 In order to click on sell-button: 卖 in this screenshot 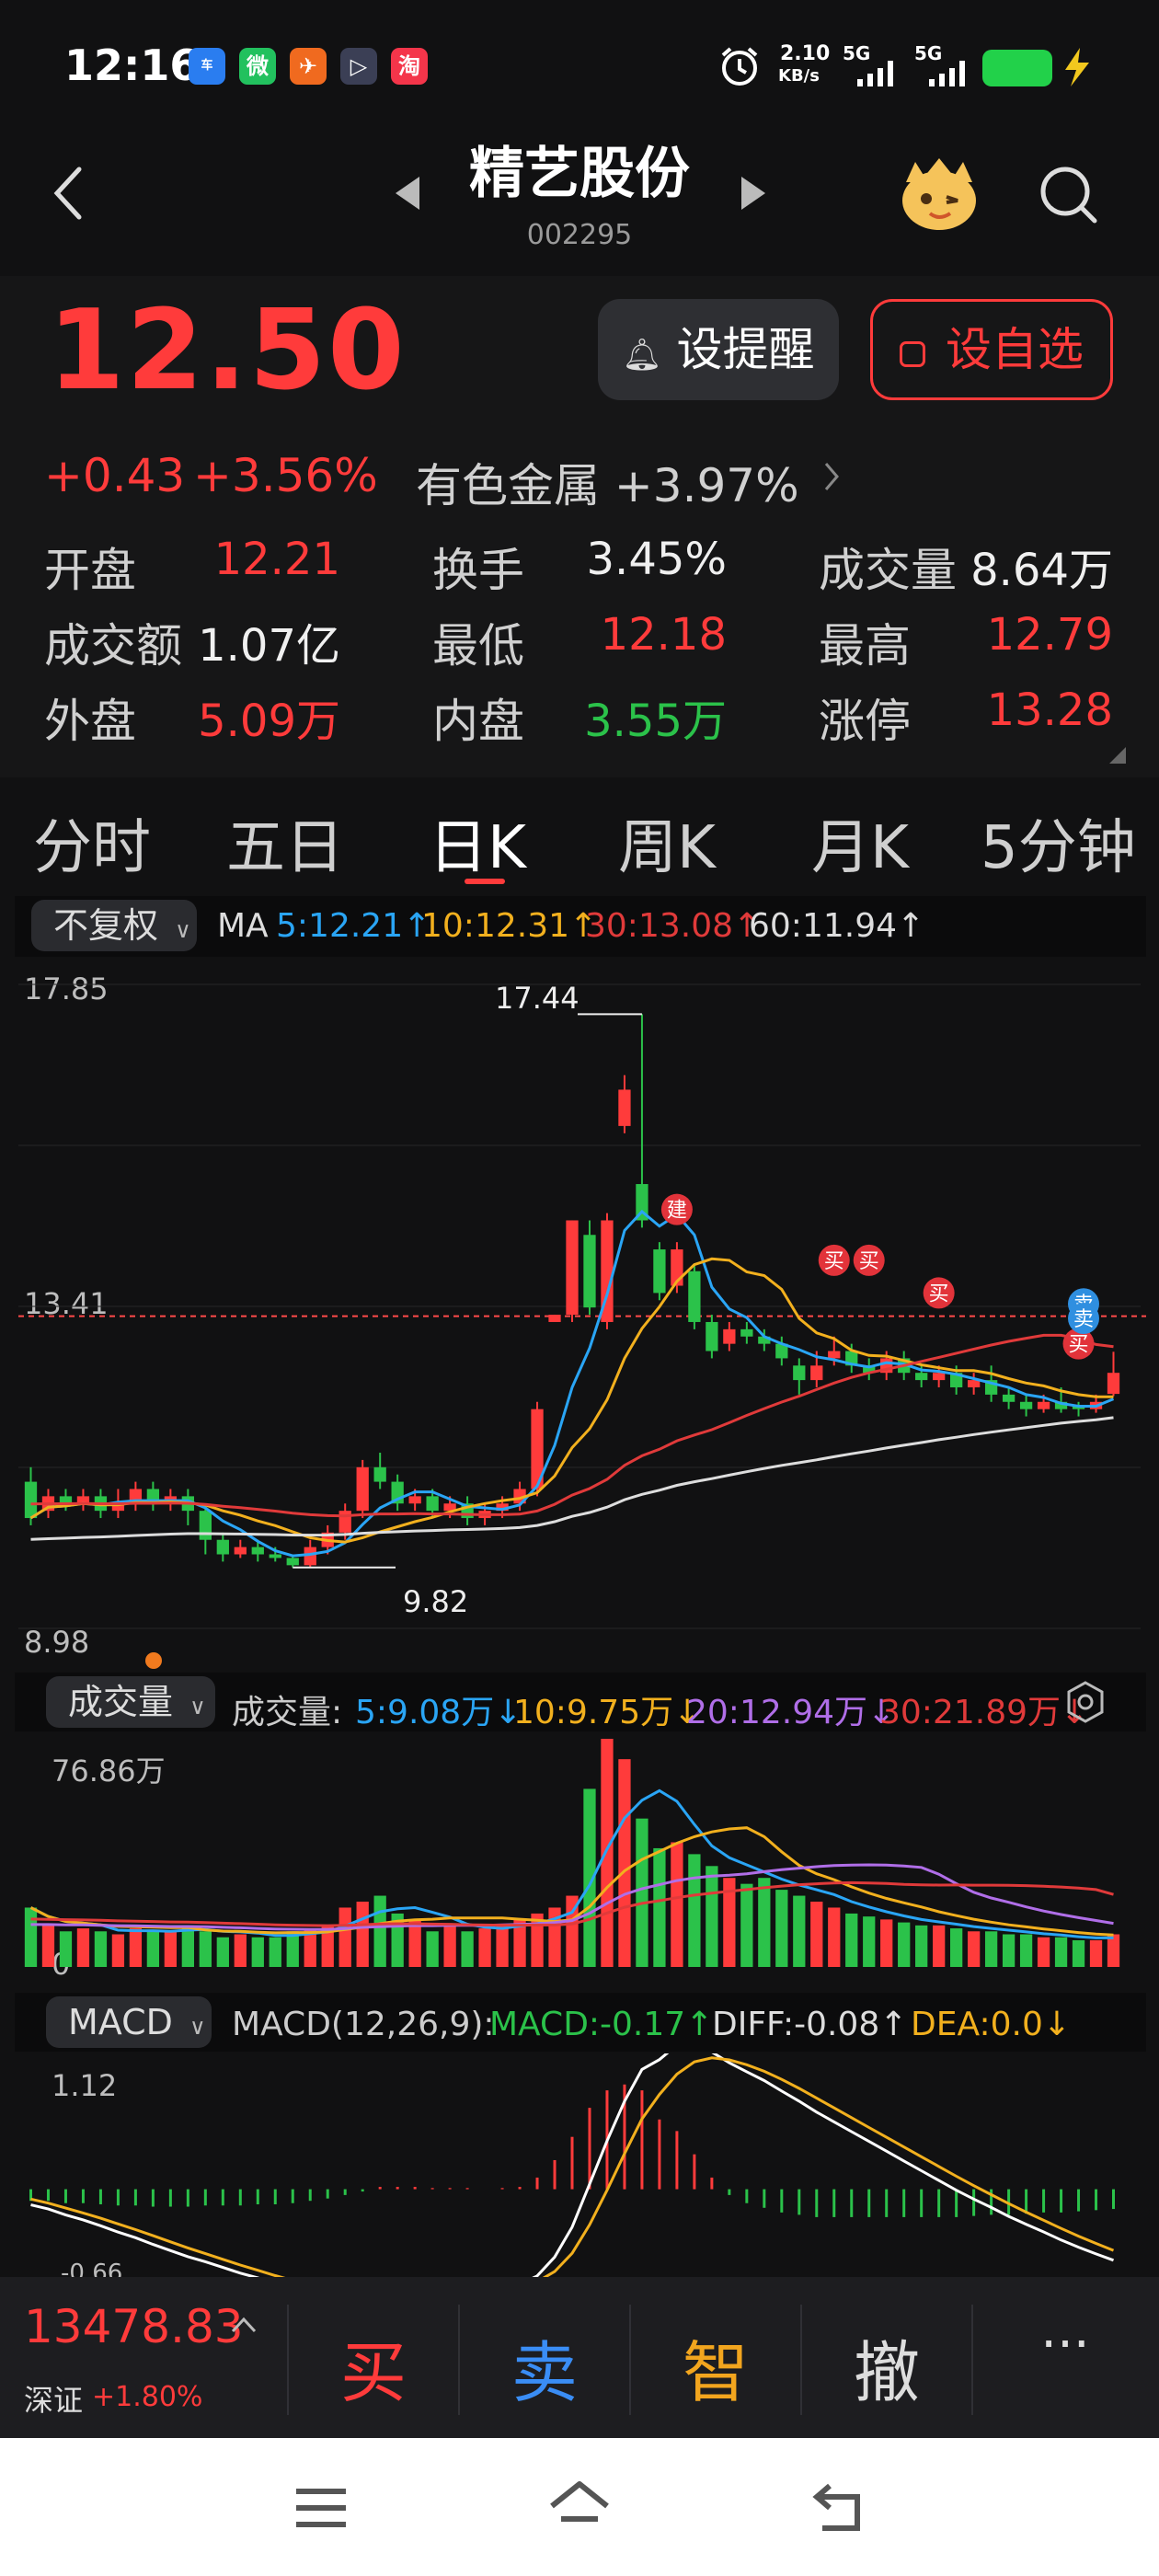, I will do `click(544, 2366)`.